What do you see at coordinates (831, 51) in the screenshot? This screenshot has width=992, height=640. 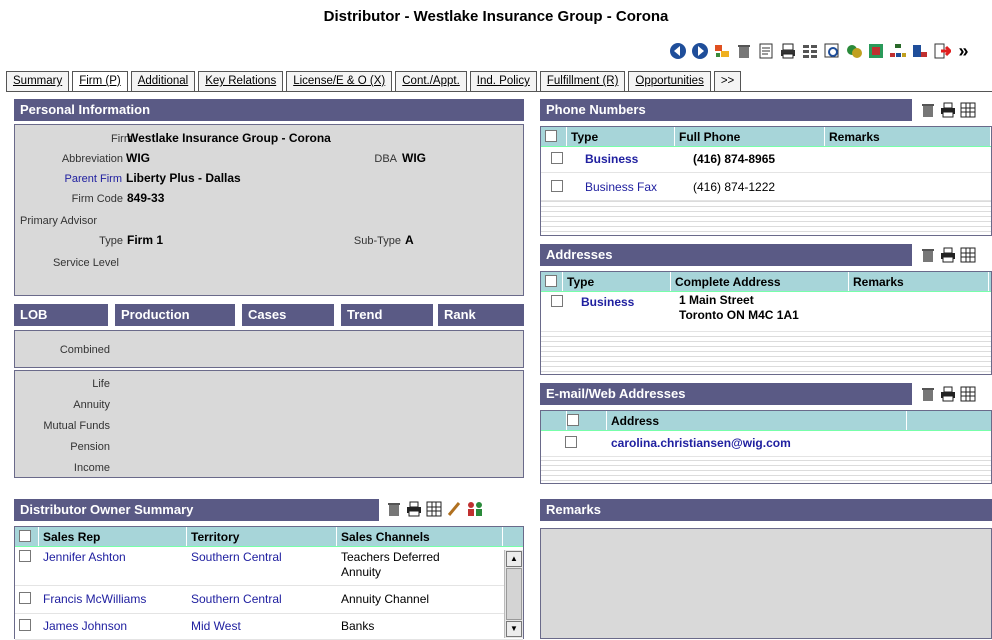 I see `preview-icon` at bounding box center [831, 51].